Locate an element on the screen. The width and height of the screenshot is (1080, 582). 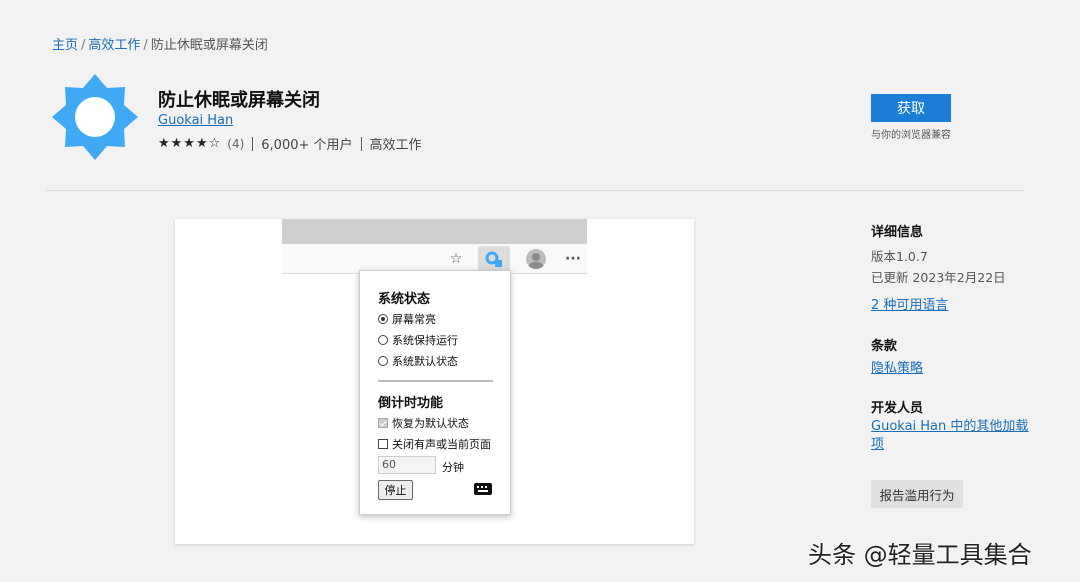
checkbox-disabled-icon is located at coordinates (383, 423).